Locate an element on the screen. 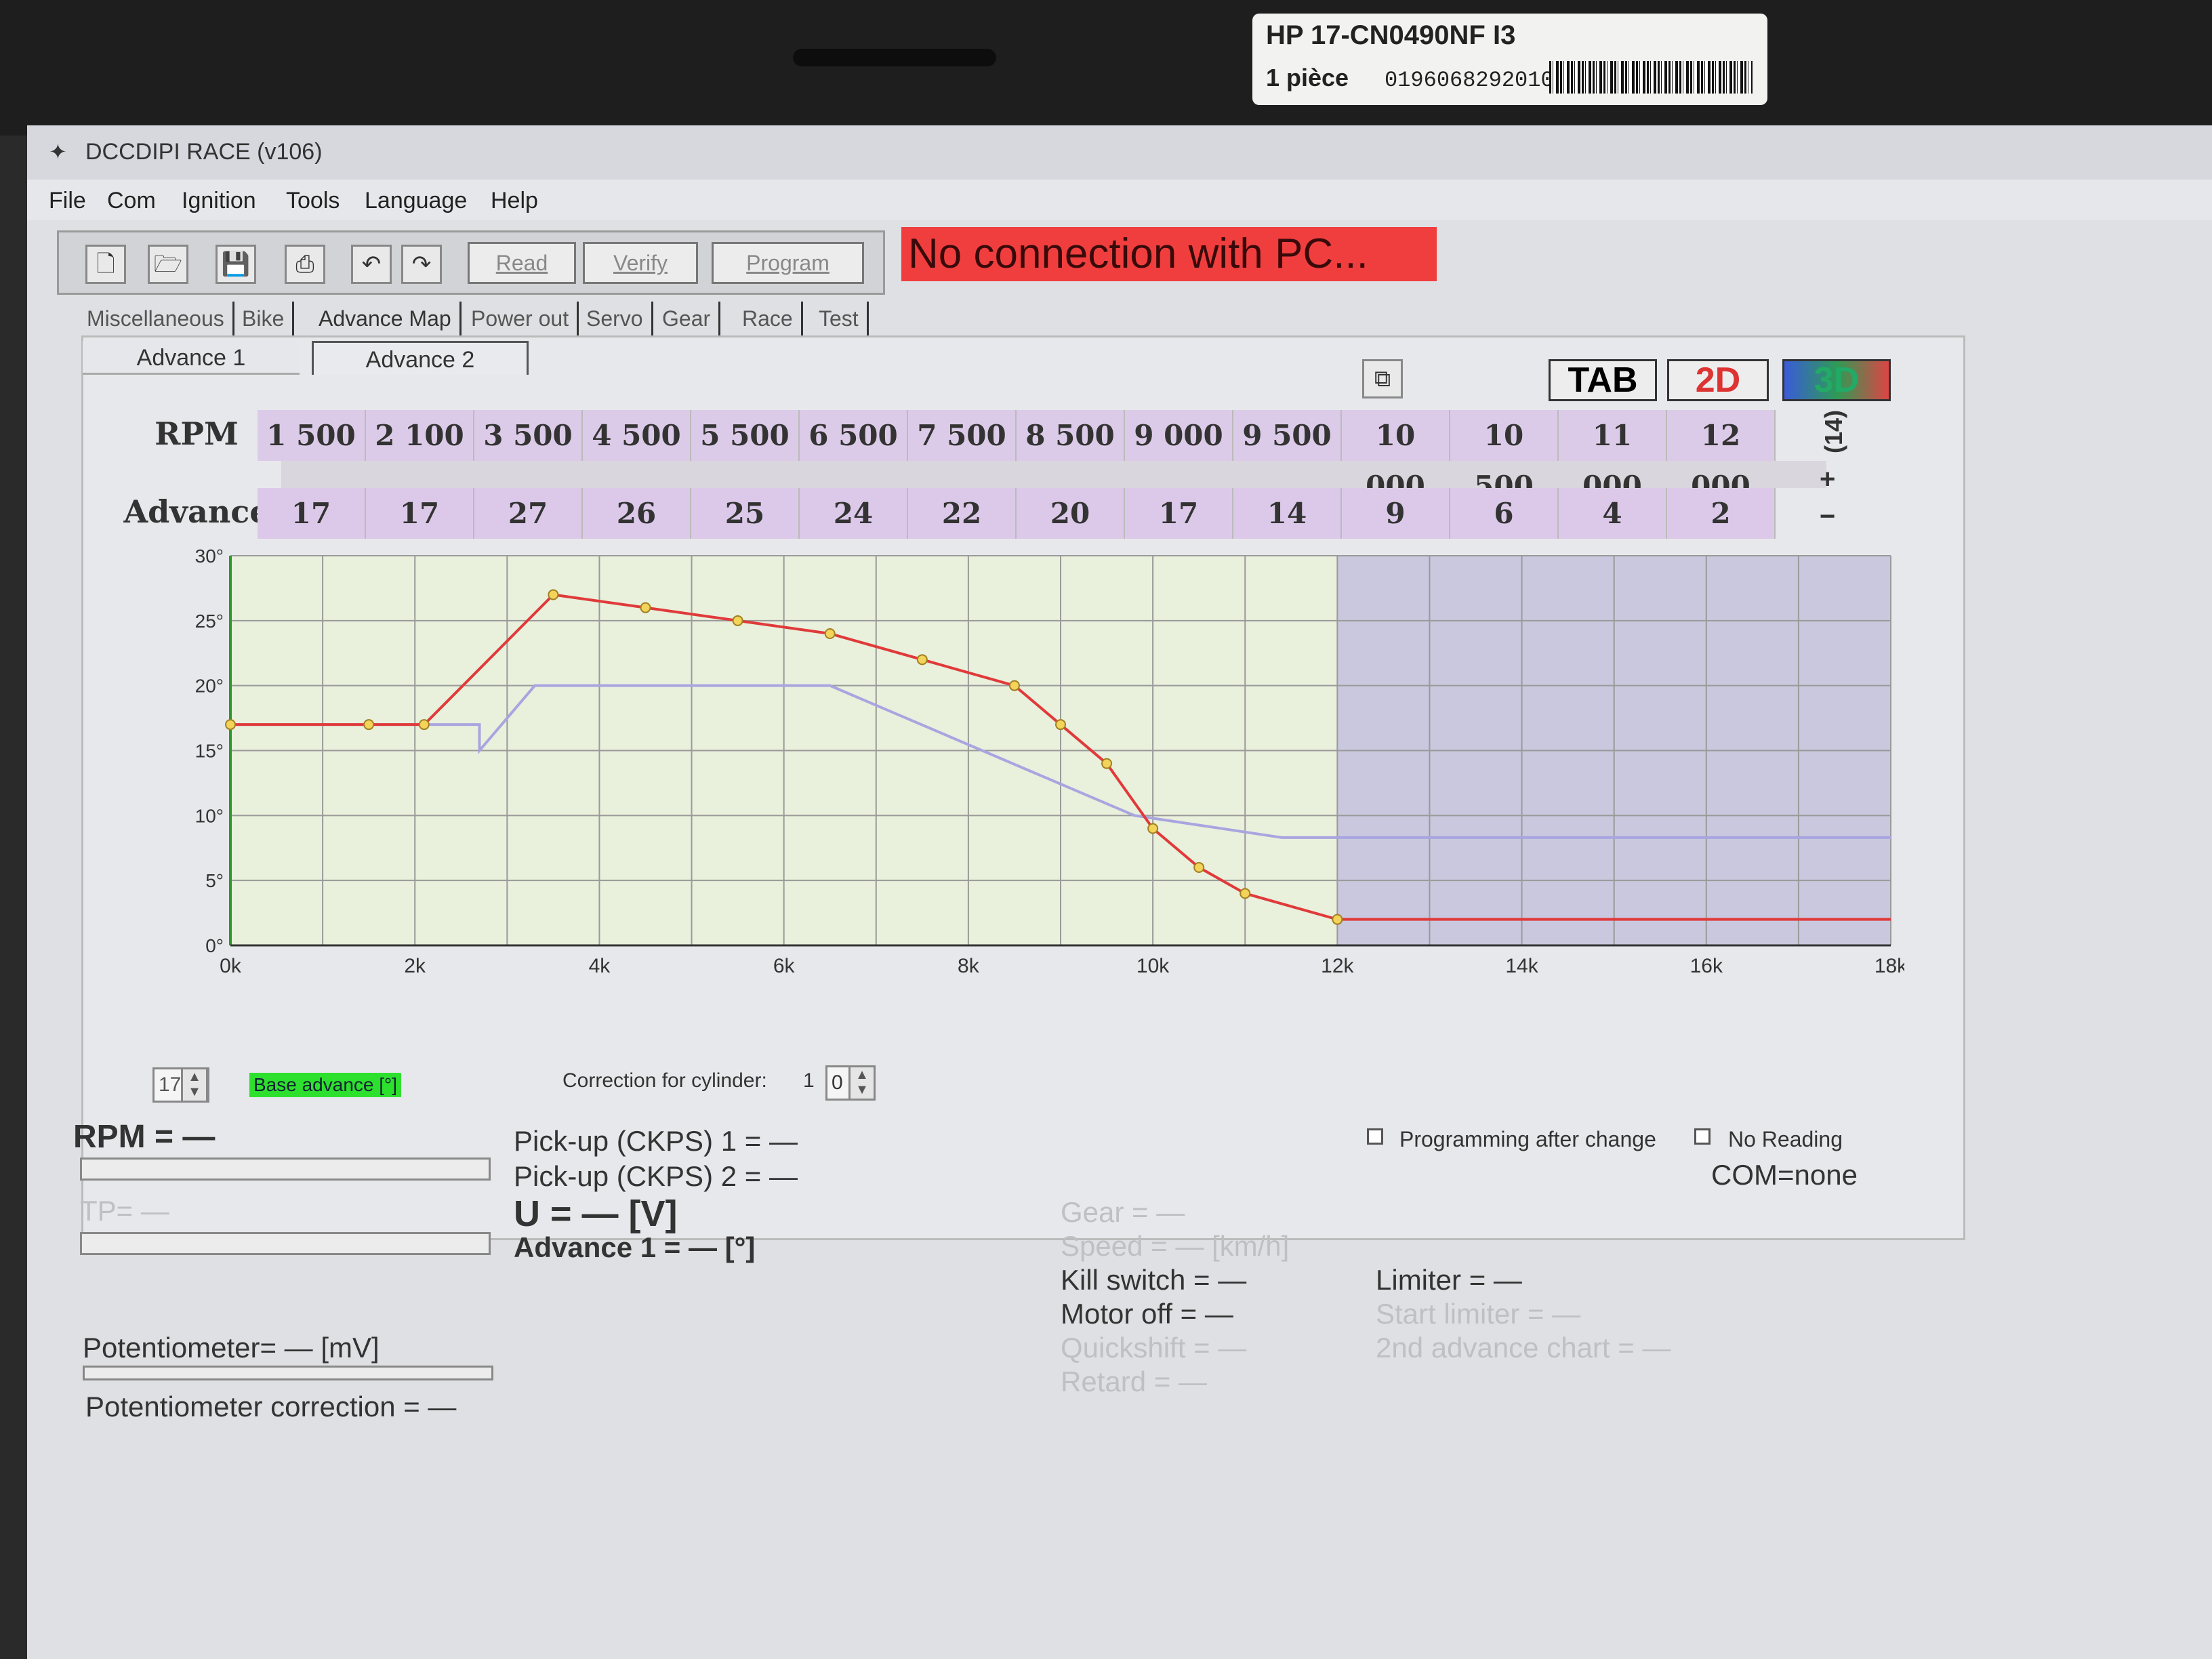  rpm-cell: 2 100 is located at coordinates (420, 436).